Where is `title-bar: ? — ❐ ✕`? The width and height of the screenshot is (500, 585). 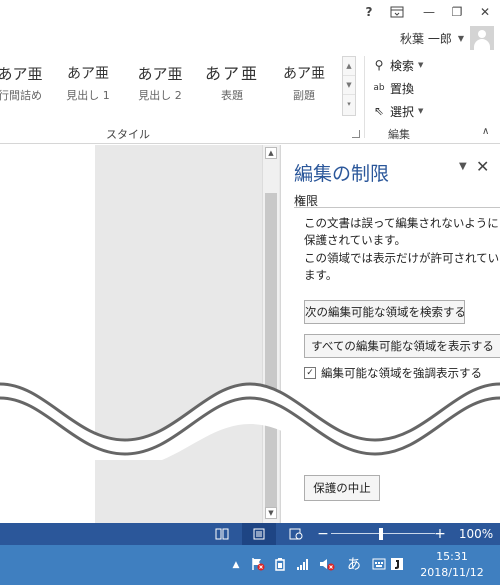
title-bar: ? — ❐ ✕ is located at coordinates (250, 12).